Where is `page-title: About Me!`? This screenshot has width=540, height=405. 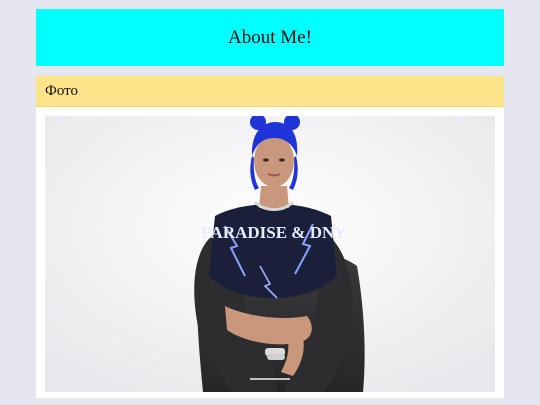 page-title: About Me! is located at coordinates (270, 37).